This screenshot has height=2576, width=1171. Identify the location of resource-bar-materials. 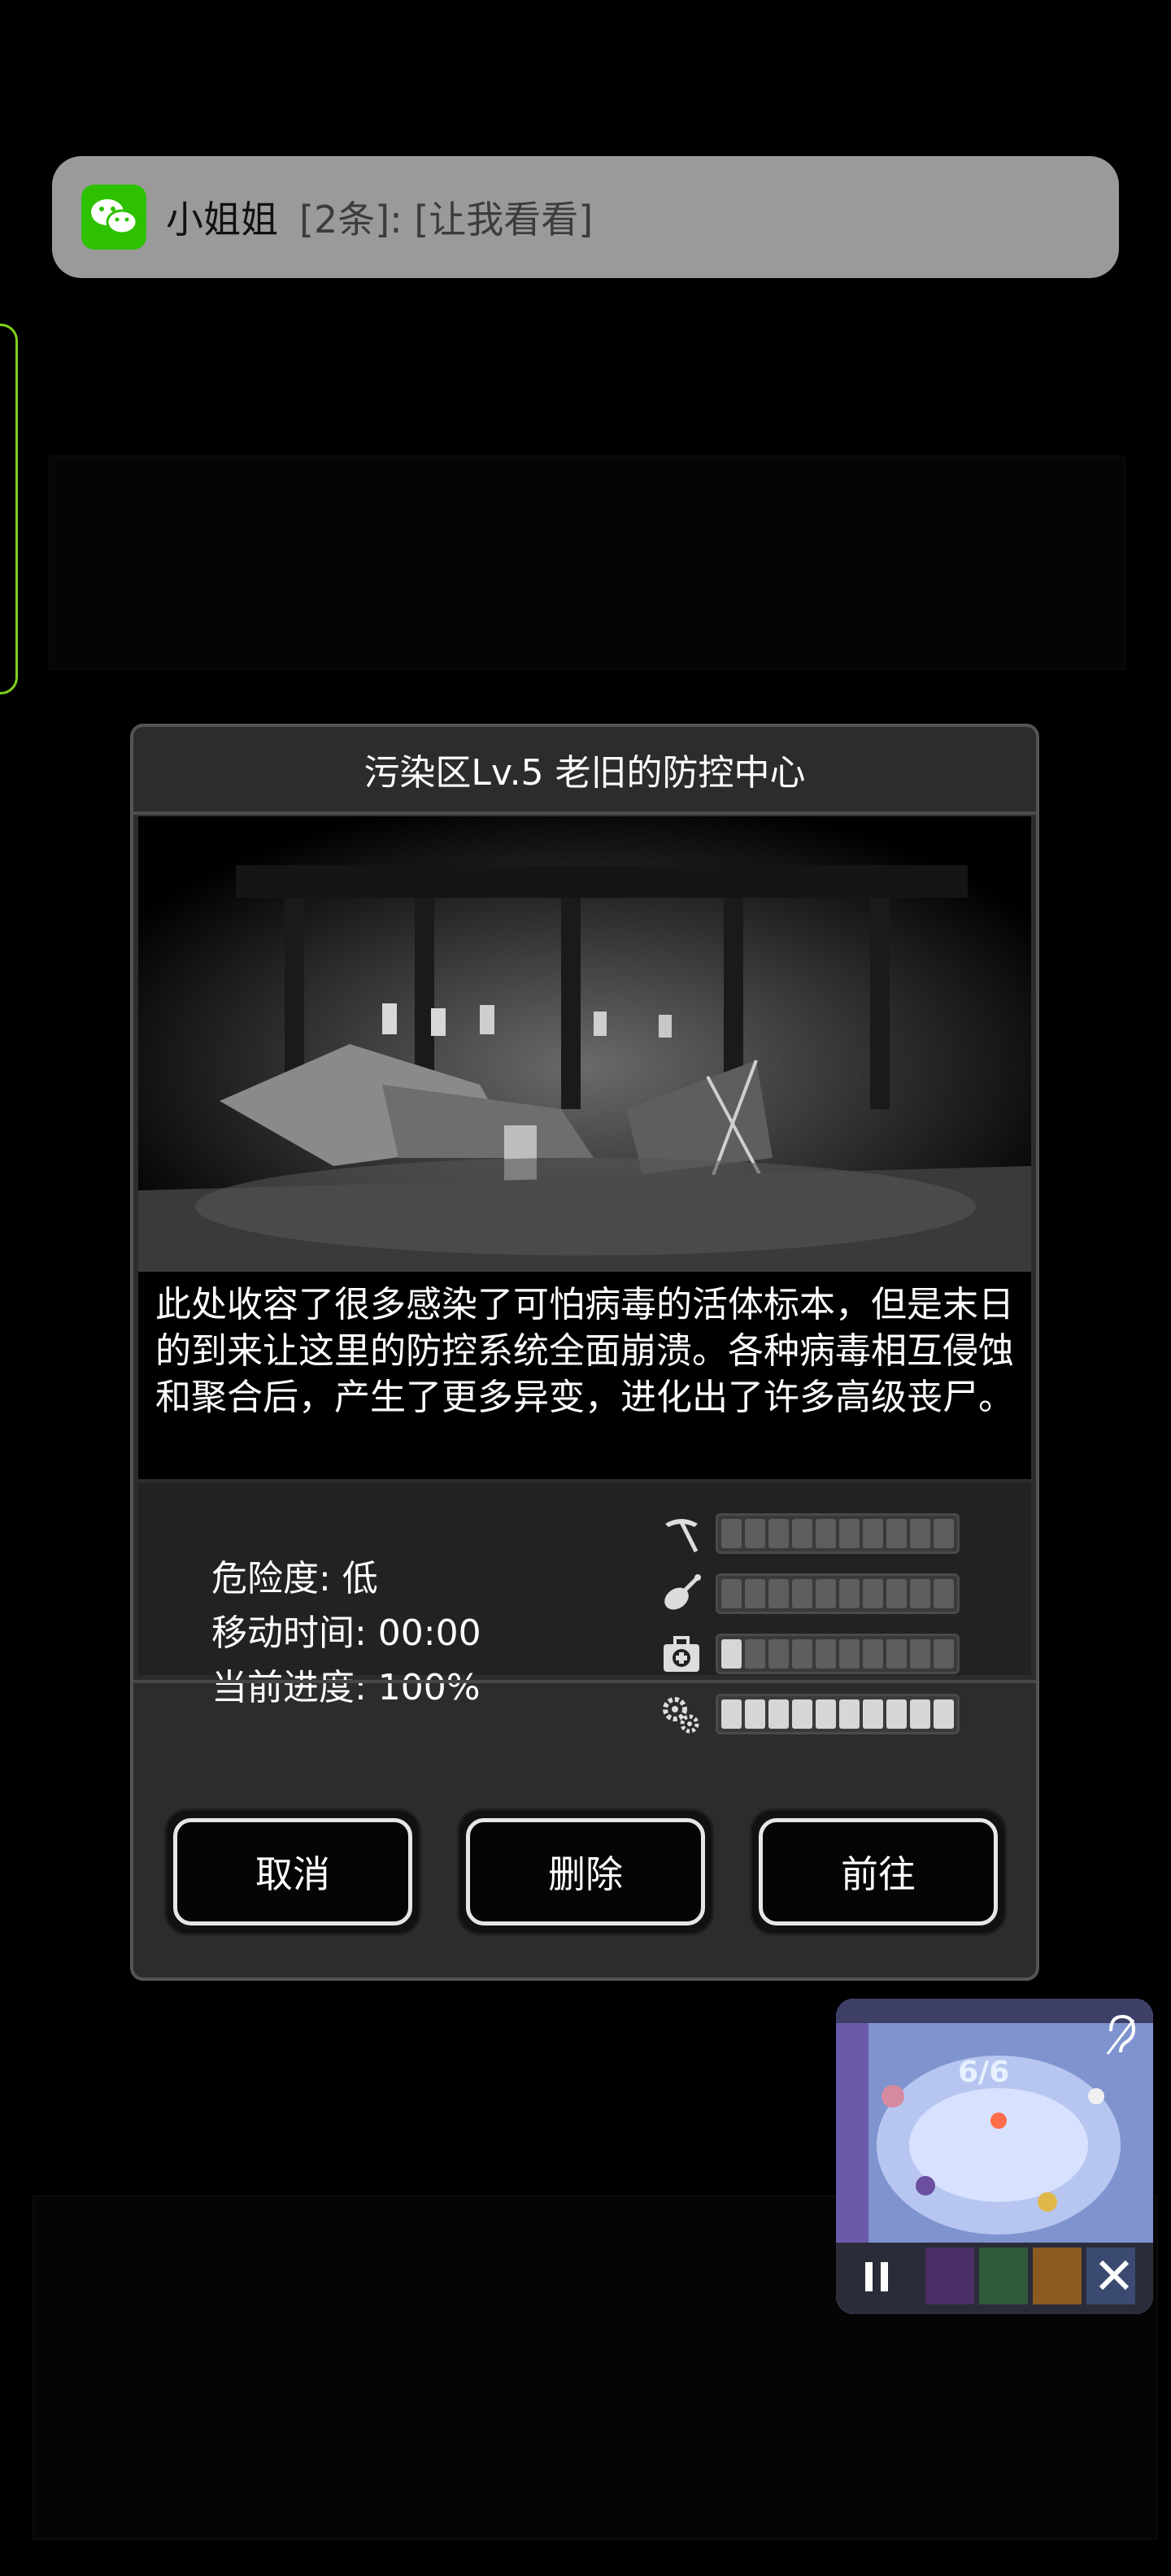
(810, 1533).